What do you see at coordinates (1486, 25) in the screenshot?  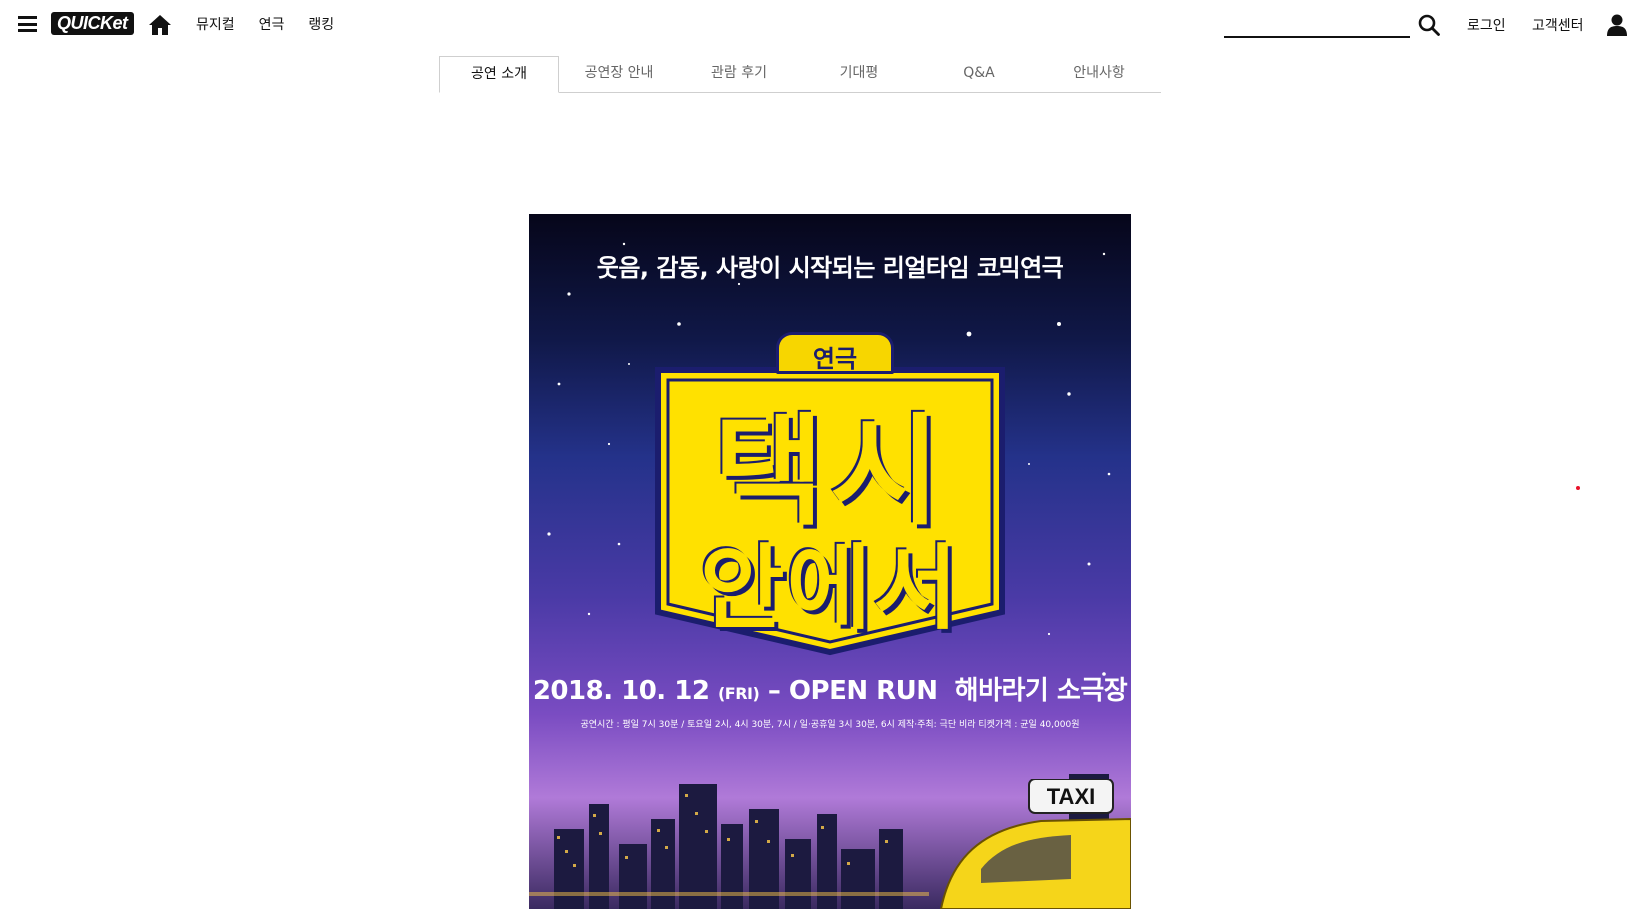 I see `login-link: 로그인` at bounding box center [1486, 25].